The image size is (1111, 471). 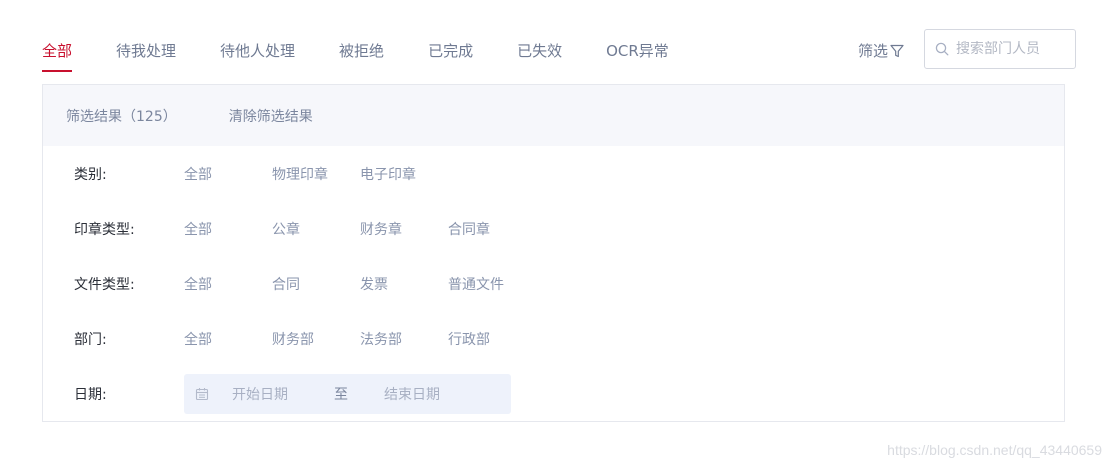 I want to click on calendar-icon, so click(x=202, y=394).